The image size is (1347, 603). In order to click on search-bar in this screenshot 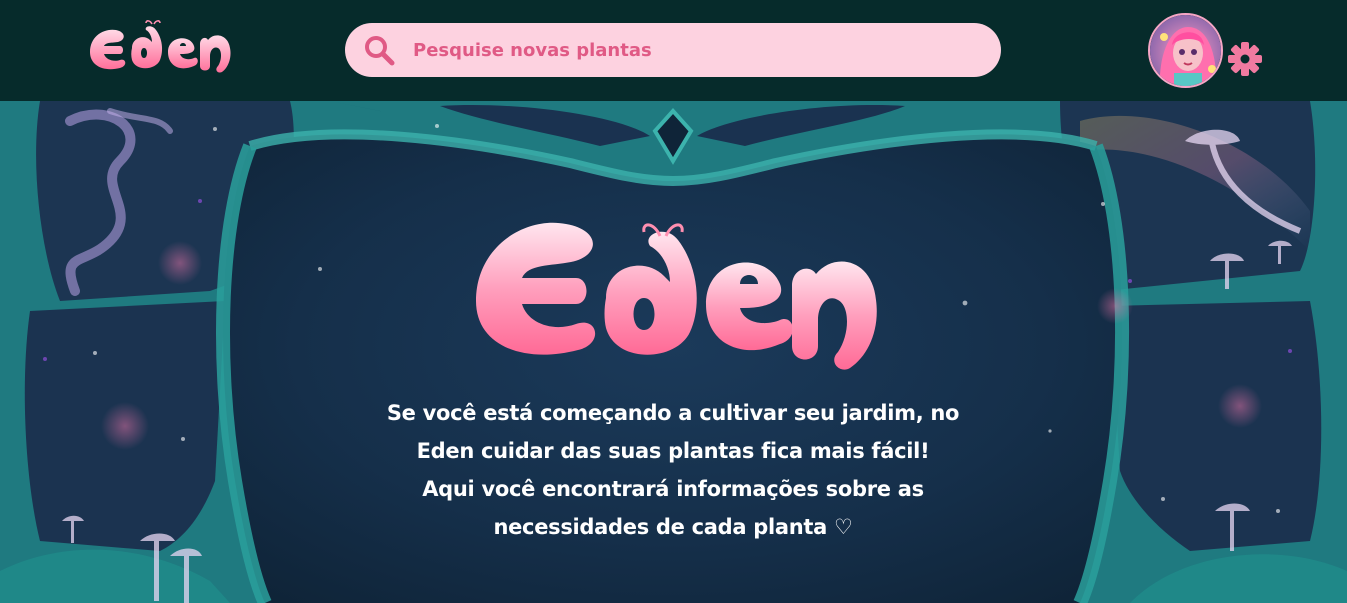, I will do `click(673, 50)`.